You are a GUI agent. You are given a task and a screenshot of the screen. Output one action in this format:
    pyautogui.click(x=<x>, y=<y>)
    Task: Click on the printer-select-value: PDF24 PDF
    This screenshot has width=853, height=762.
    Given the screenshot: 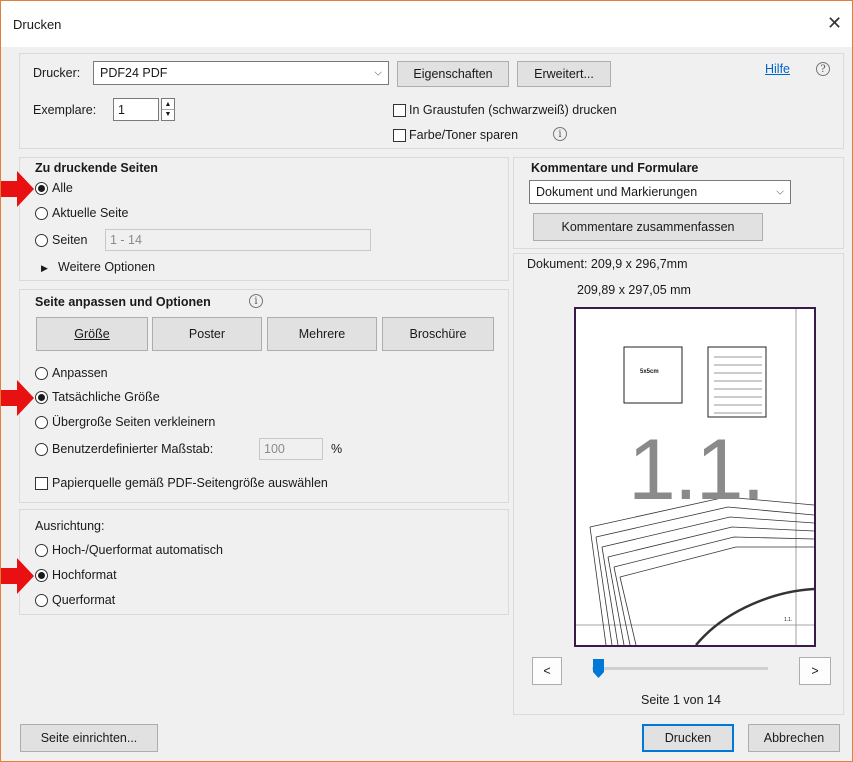 What is the action you would take?
    pyautogui.click(x=134, y=73)
    